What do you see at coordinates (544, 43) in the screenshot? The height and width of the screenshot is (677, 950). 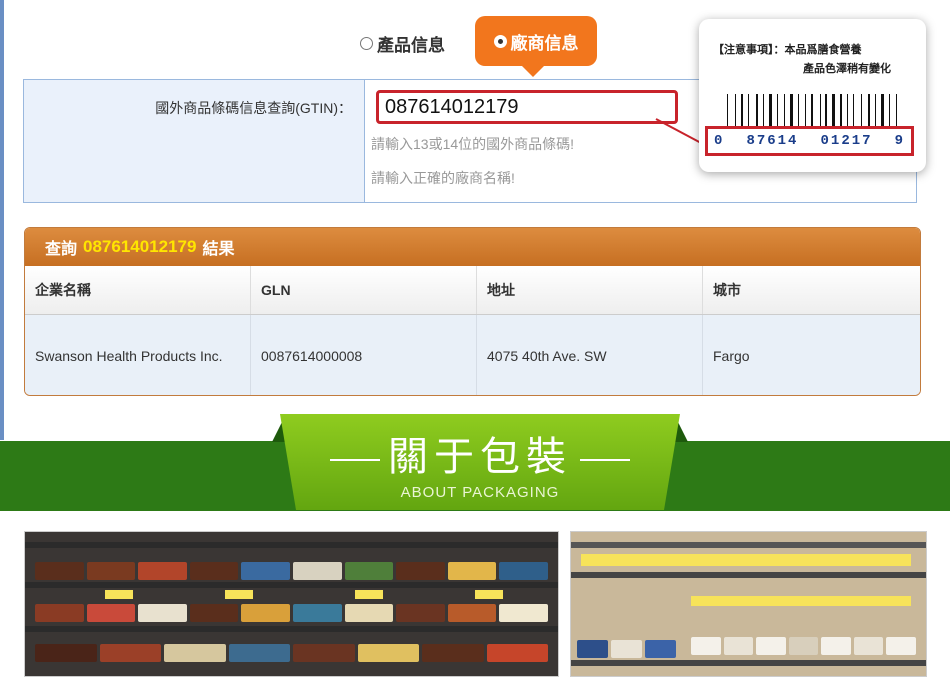 I see `tab-manufacturer-label: 廠商信息` at bounding box center [544, 43].